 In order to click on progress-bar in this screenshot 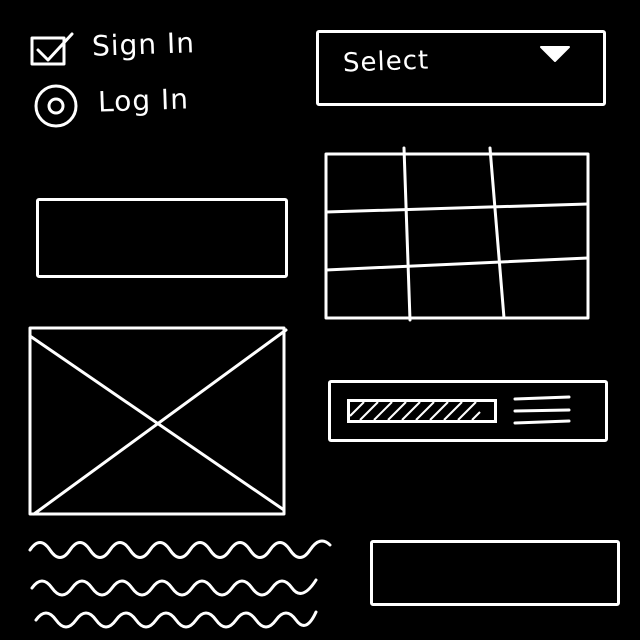, I will do `click(422, 411)`.